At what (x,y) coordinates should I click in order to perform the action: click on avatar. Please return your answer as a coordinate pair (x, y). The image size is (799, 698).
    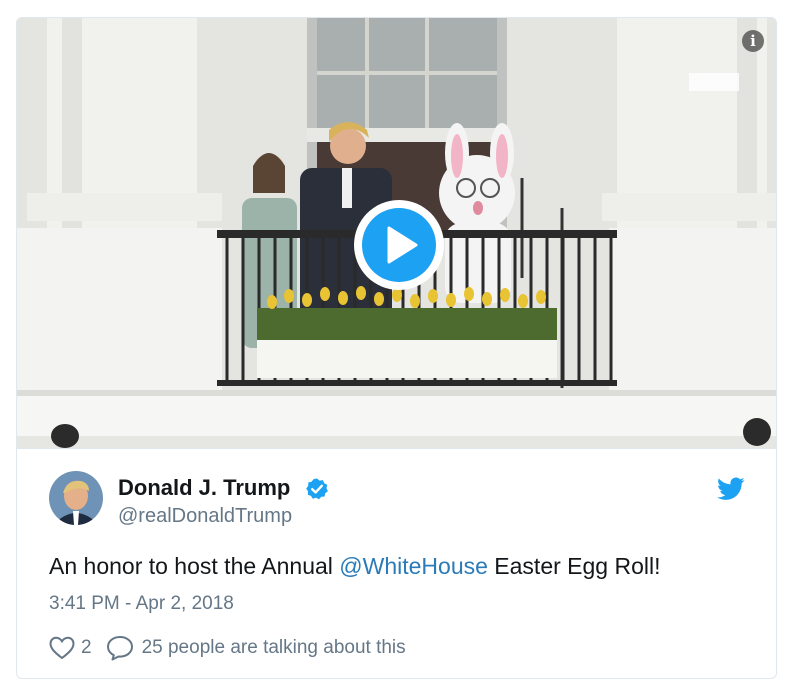
    Looking at the image, I should click on (76, 498).